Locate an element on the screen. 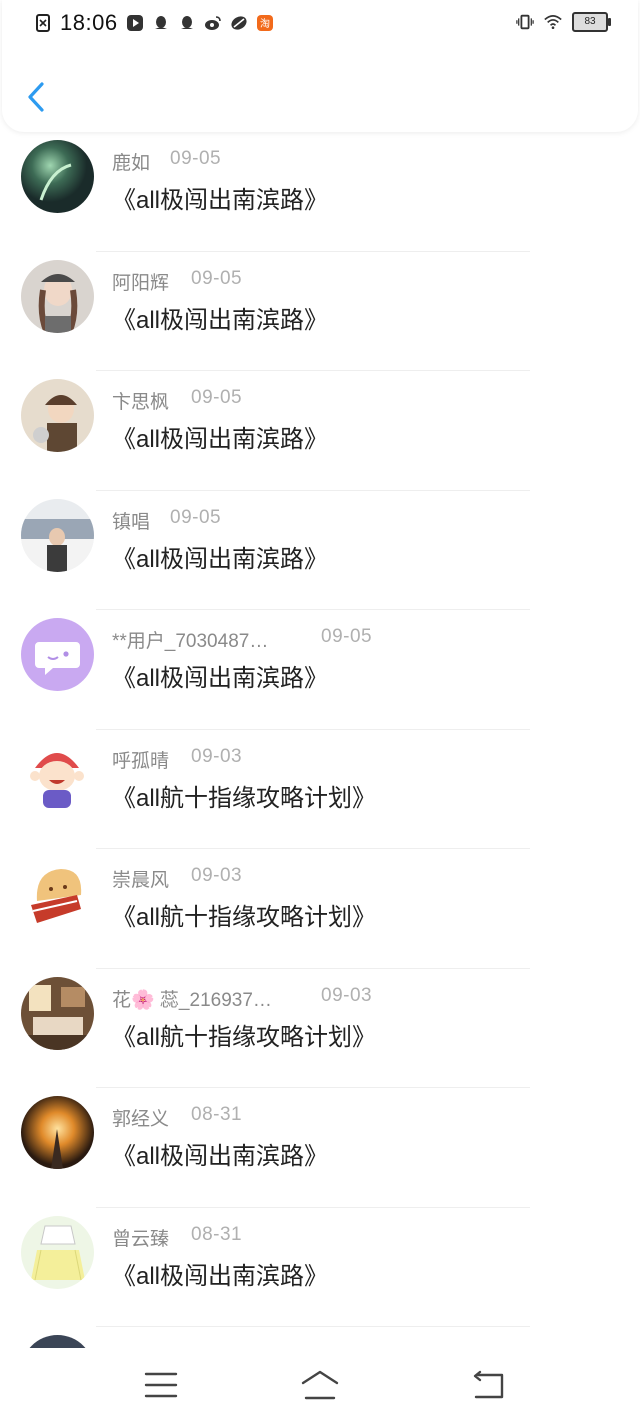 The height and width of the screenshot is (1423, 640). status-time: 18:06 is located at coordinates (89, 22).